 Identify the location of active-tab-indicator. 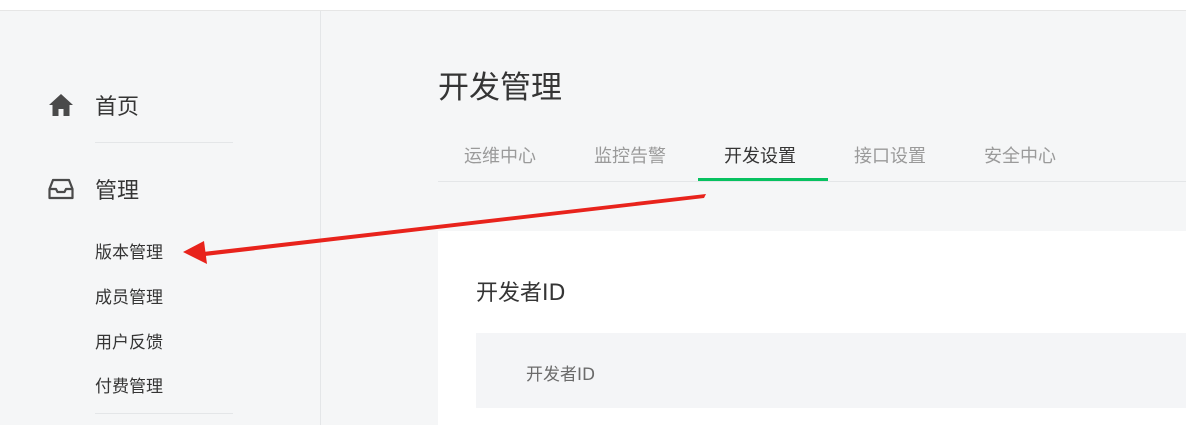
(763, 179).